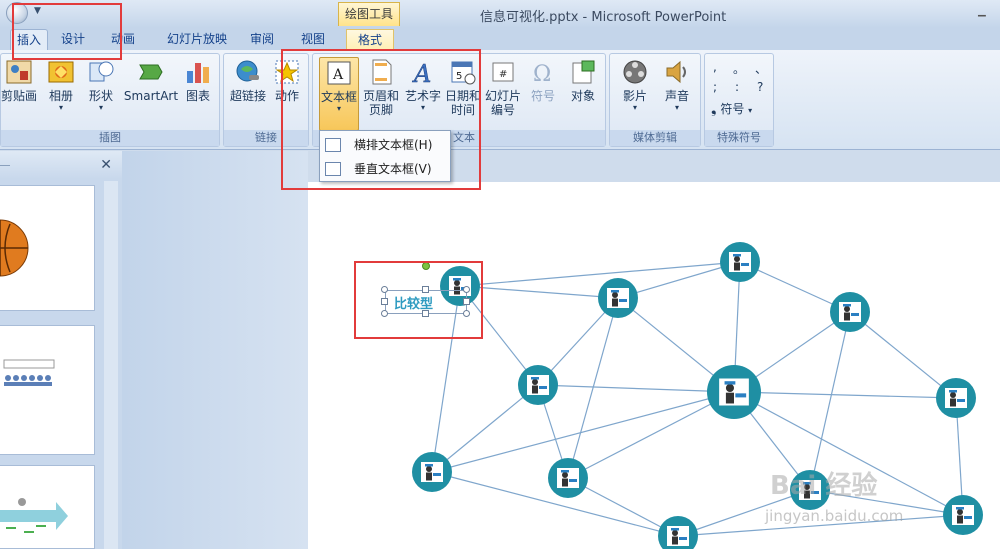 This screenshot has width=1000, height=549. I want to click on group-media: 影片 ▾ 声音 ▾ 媒体剪辑, so click(655, 100).